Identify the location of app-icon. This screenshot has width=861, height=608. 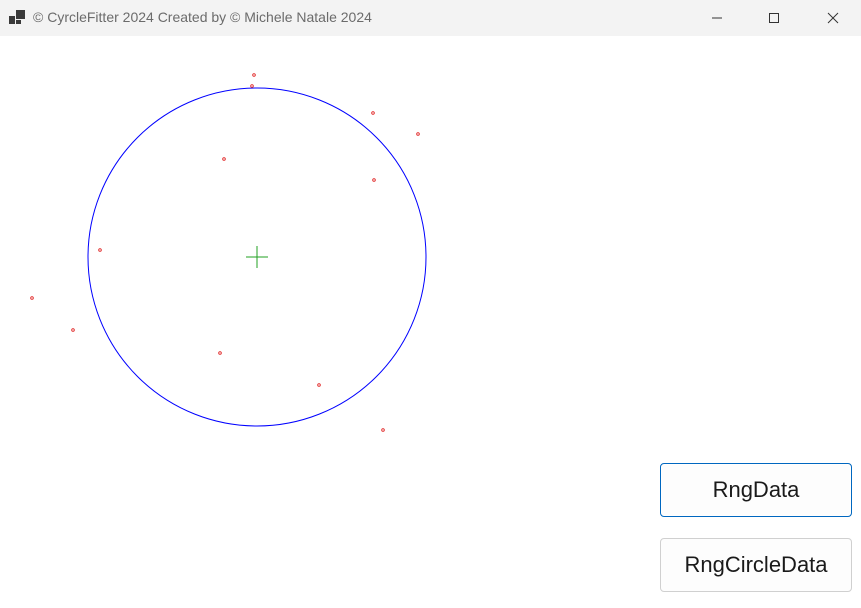
(17, 17).